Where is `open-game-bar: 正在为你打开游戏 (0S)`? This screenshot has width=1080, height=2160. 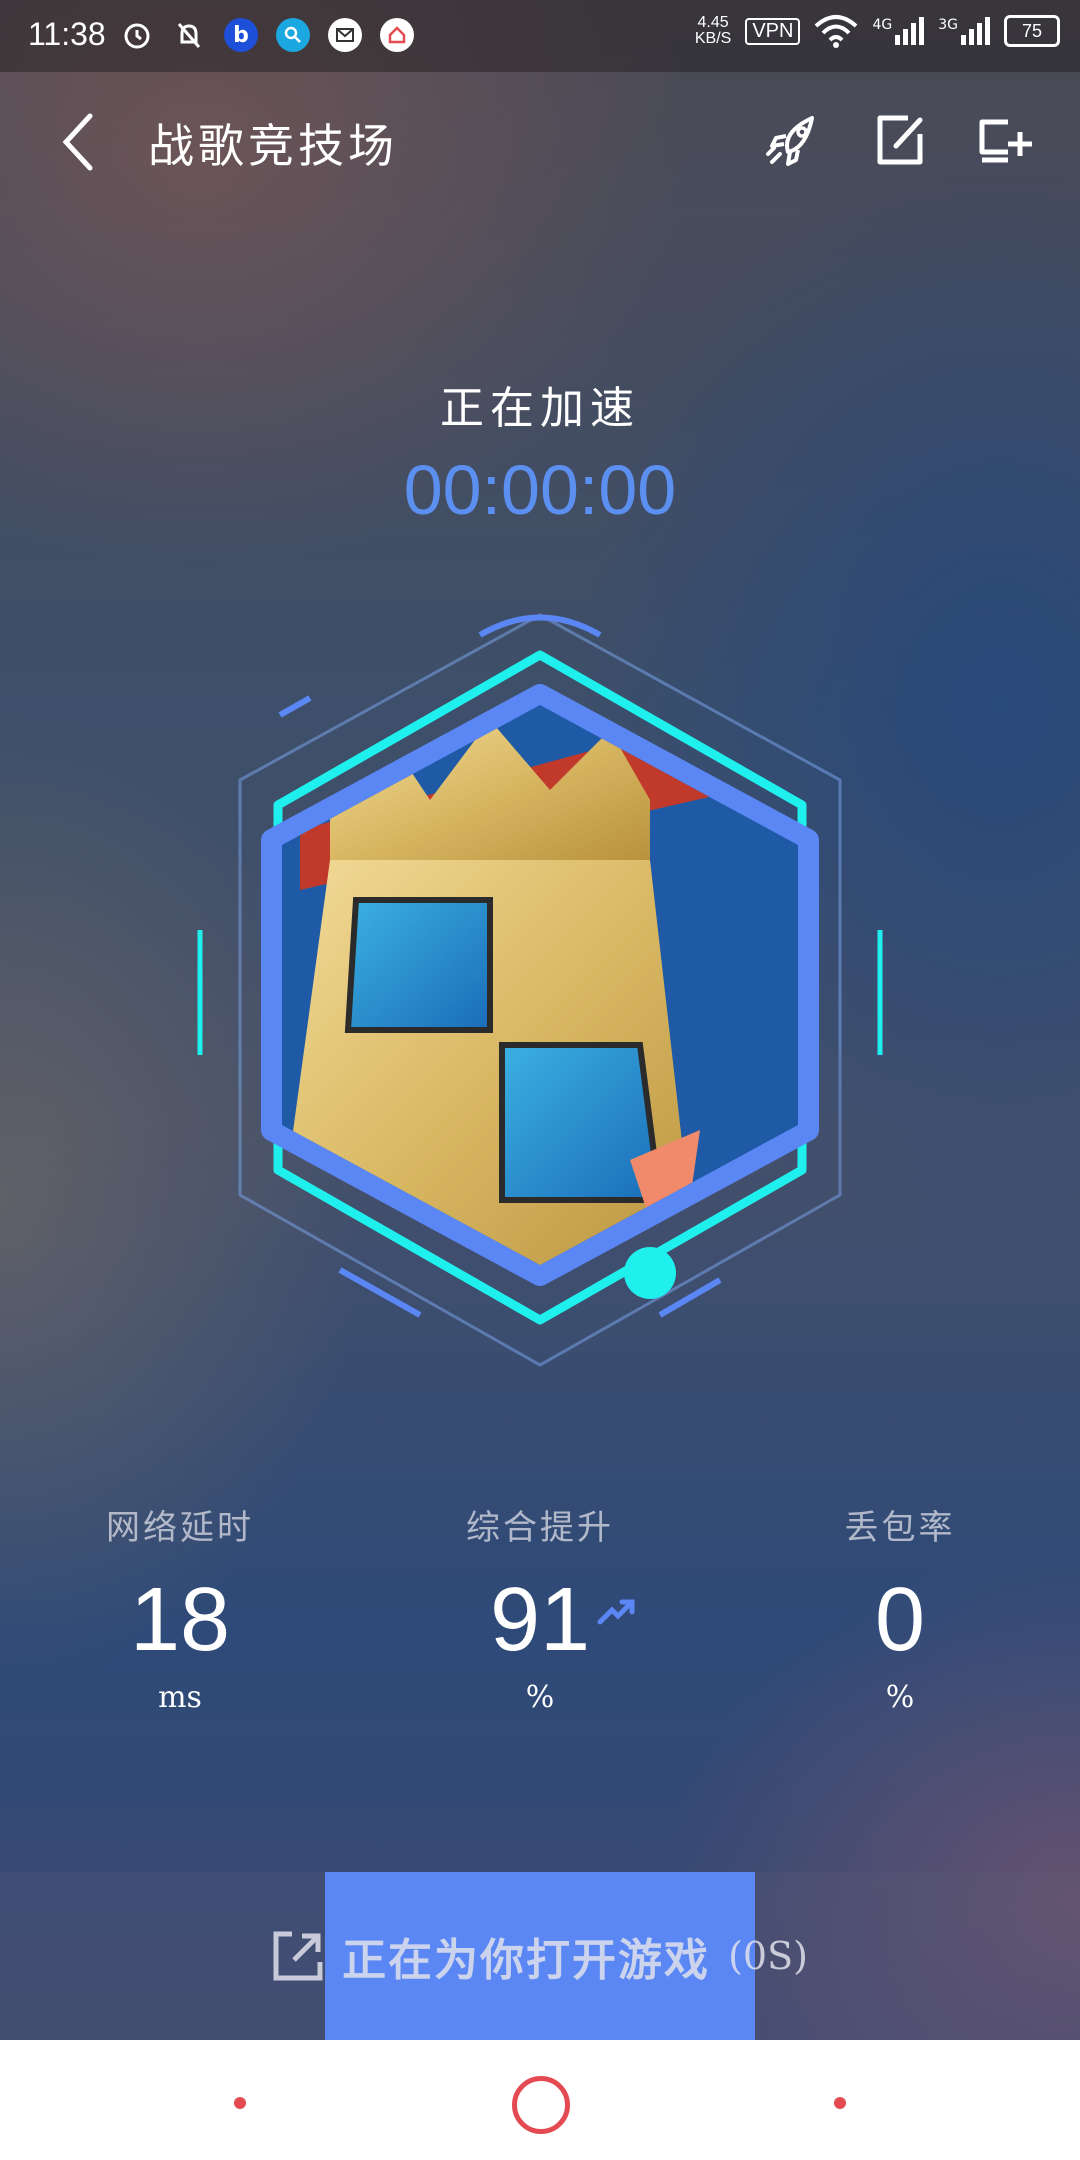 open-game-bar: 正在为你打开游戏 (0S) is located at coordinates (540, 1956).